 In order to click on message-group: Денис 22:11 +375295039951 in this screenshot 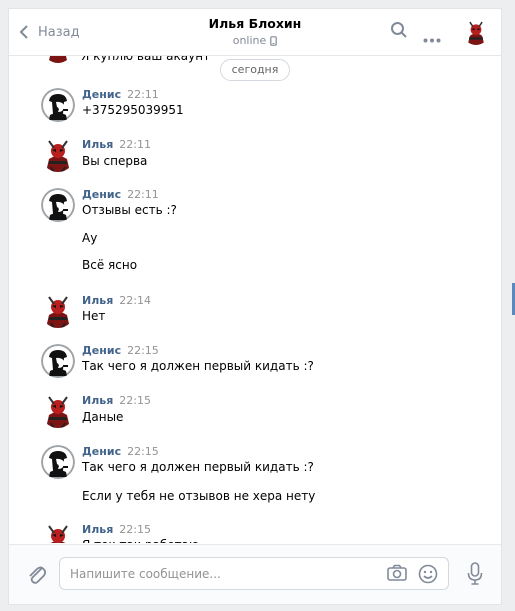, I will do `click(255, 105)`.